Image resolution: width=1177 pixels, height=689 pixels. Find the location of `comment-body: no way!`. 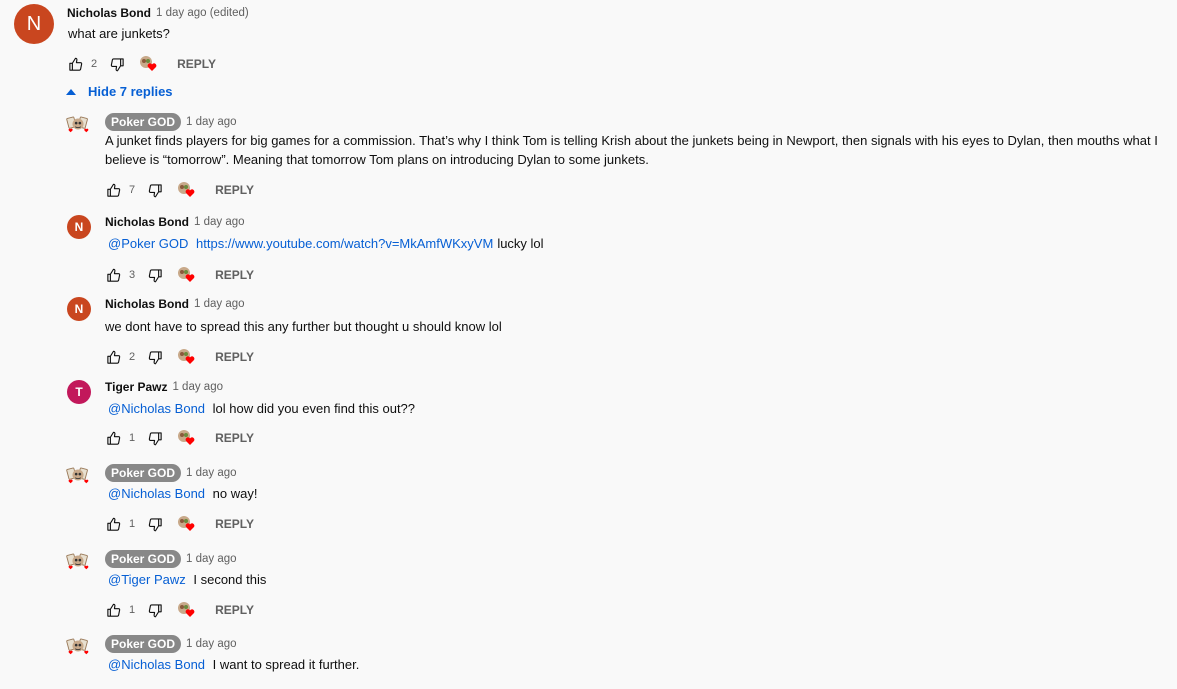

comment-body: no way! is located at coordinates (235, 493).